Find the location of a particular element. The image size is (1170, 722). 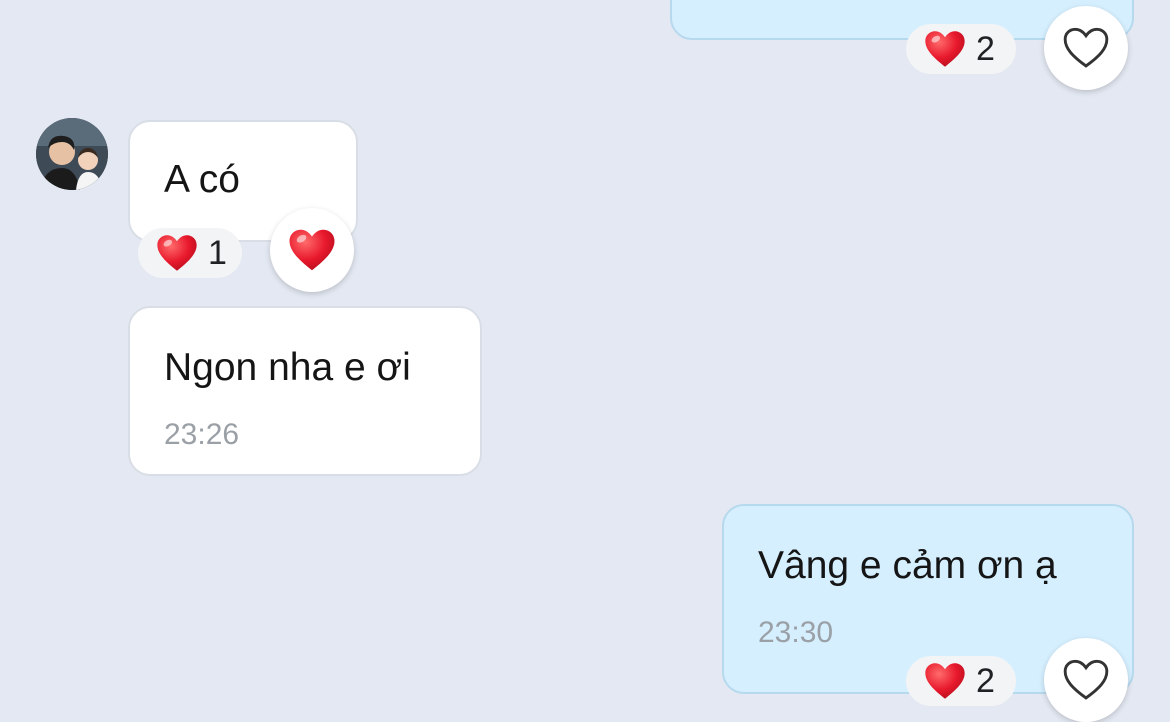

message-text: Ngon nha e ơi is located at coordinates (287, 367).